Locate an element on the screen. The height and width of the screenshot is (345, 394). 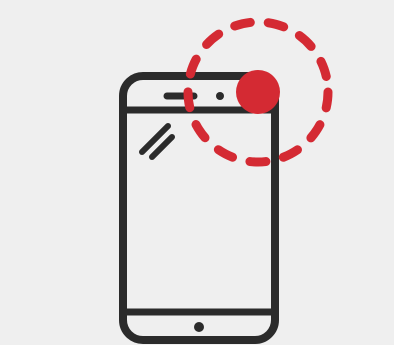
phone-camera-icon is located at coordinates (220, 96).